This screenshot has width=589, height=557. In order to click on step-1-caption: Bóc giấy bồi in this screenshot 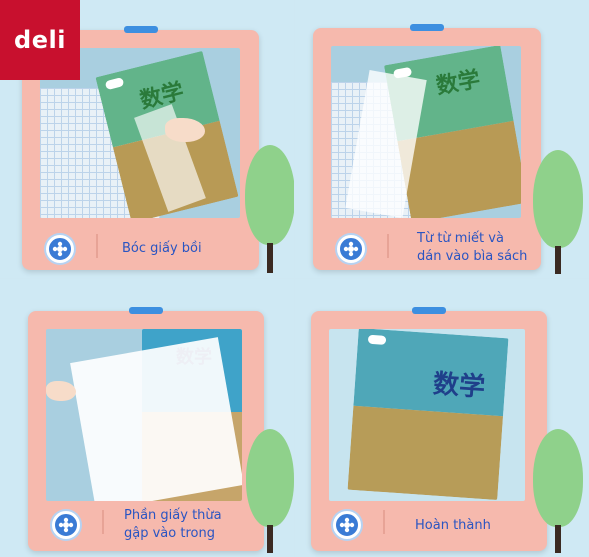, I will do `click(162, 249)`.